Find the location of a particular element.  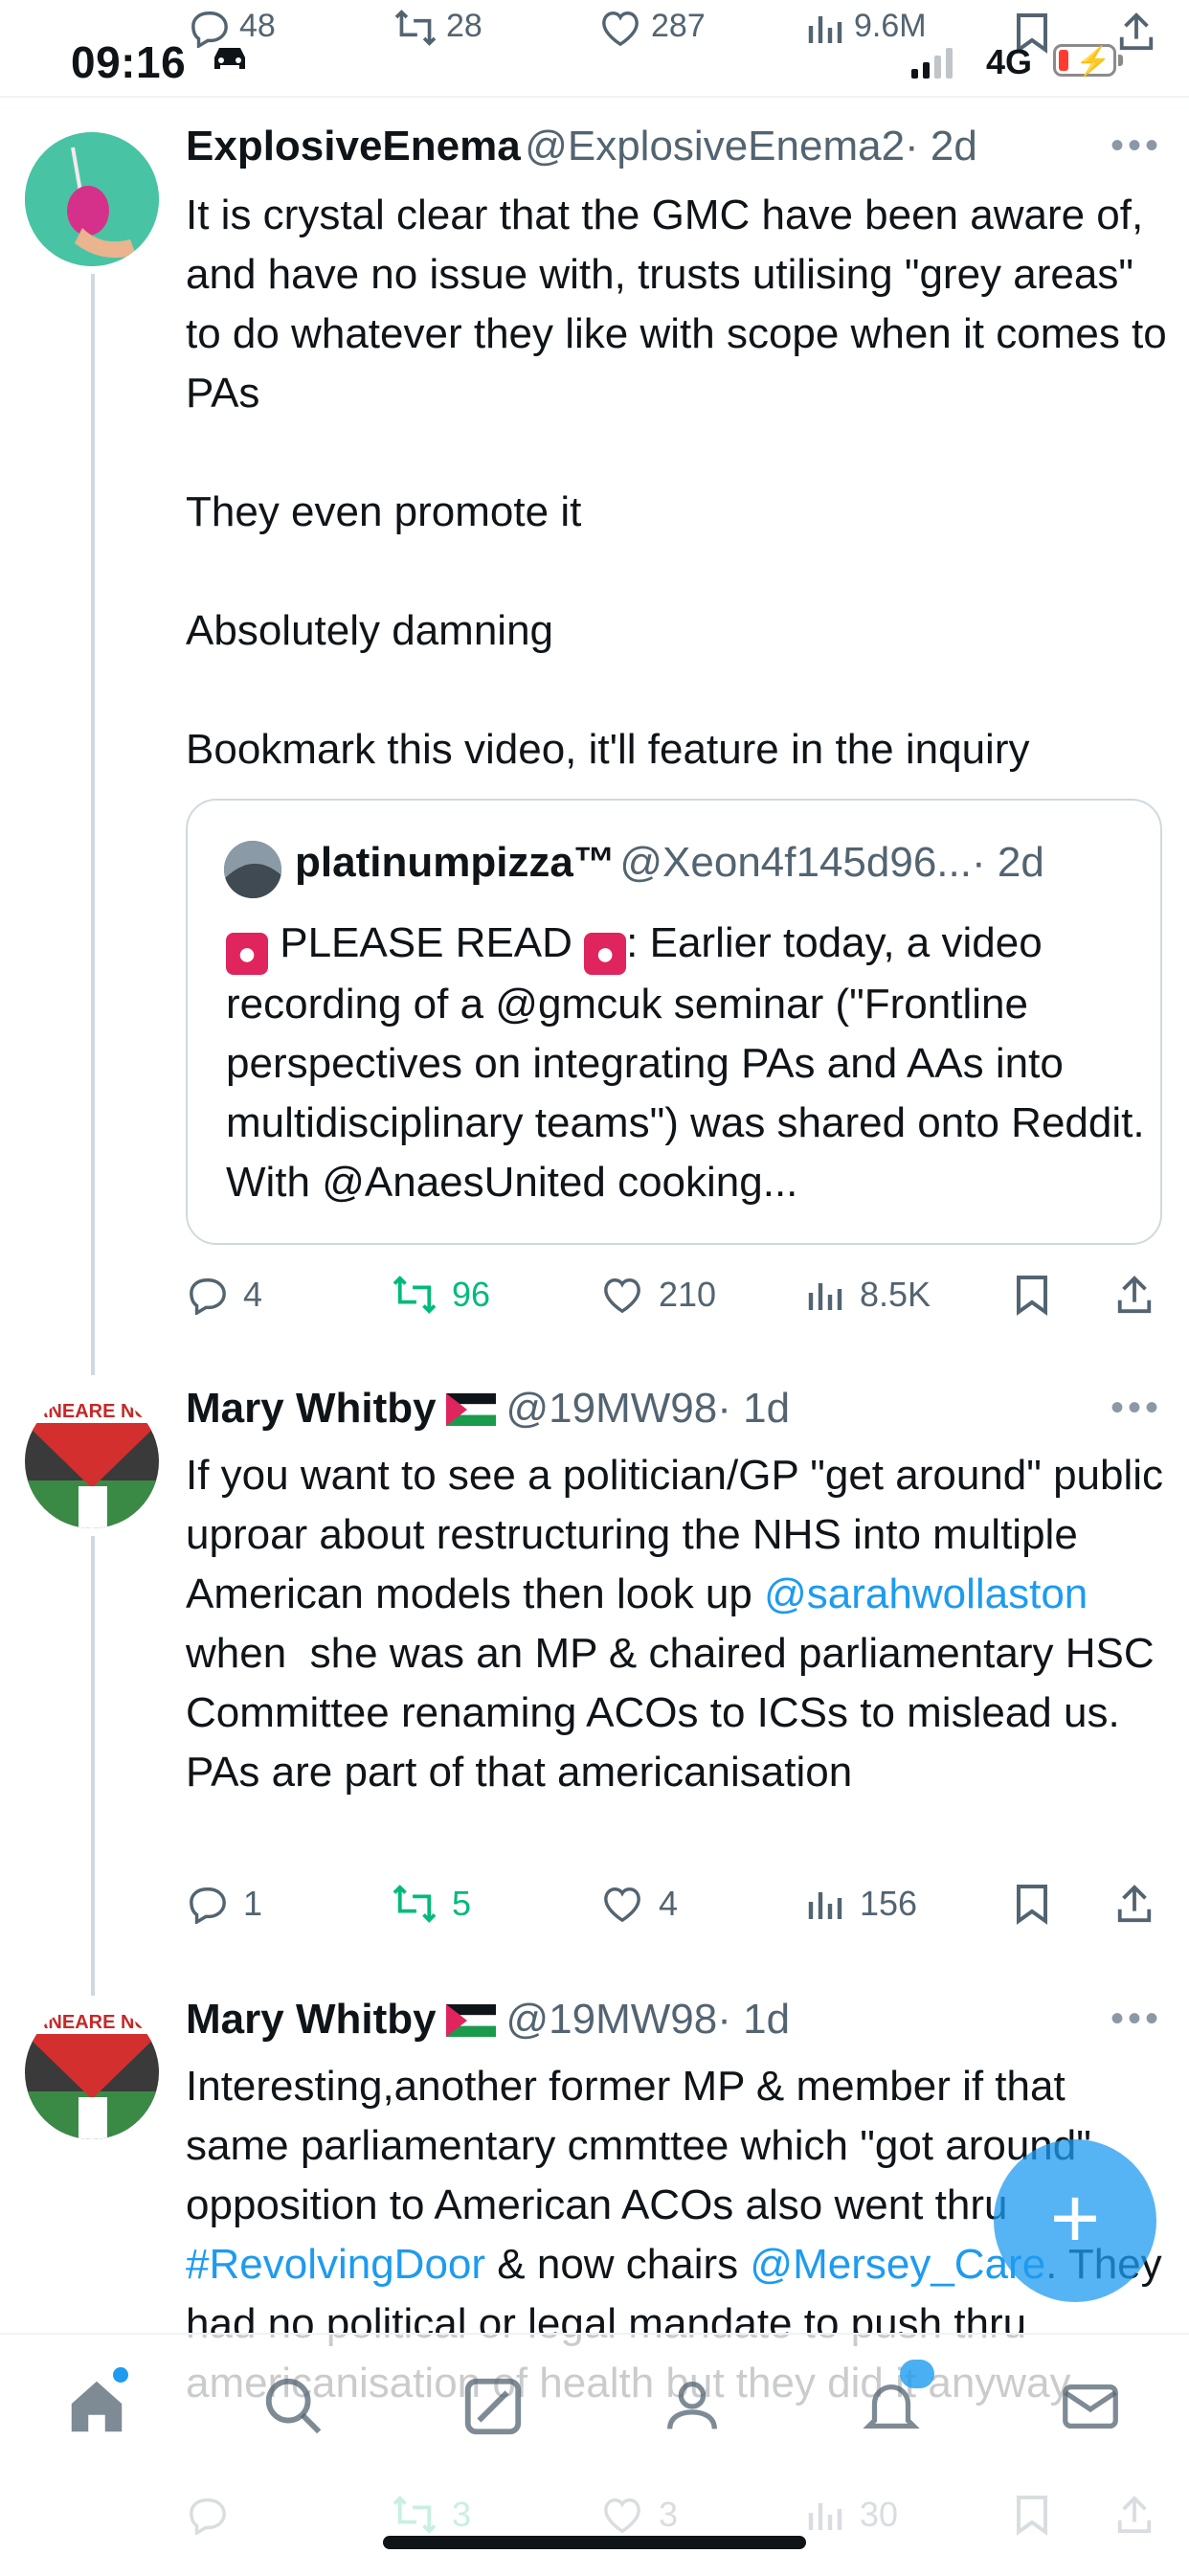

tweet-text-part: & now chairs is located at coordinates (618, 2264).